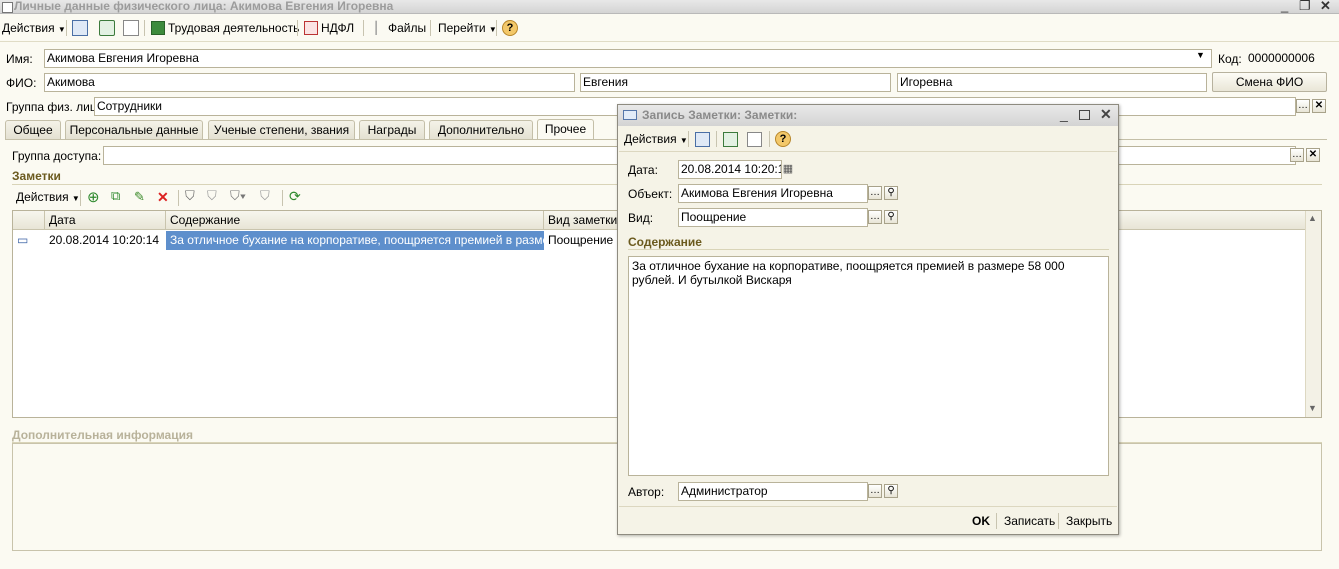 The width and height of the screenshot is (1339, 569). Describe the element at coordinates (1084, 115) in the screenshot. I see `maximize-icon` at that location.